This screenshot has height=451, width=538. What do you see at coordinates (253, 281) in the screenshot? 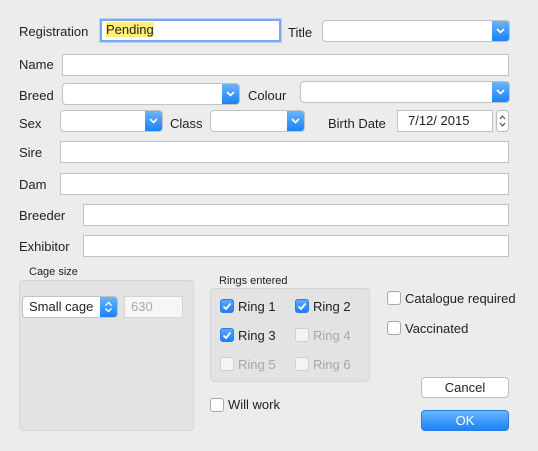
I see `rings-entered-label: Rings entered` at bounding box center [253, 281].